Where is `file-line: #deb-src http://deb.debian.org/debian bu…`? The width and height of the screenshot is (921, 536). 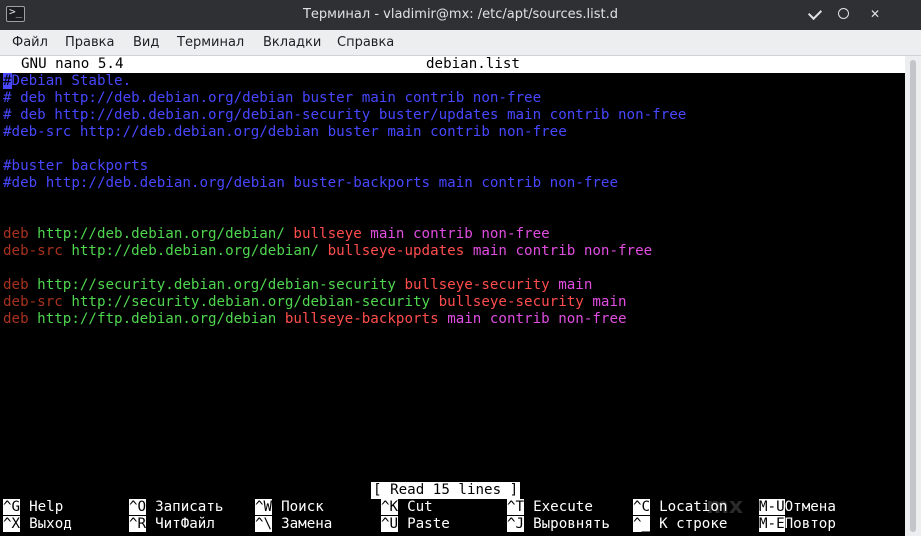 file-line: #deb-src http://deb.debian.org/debian bu… is located at coordinates (285, 132).